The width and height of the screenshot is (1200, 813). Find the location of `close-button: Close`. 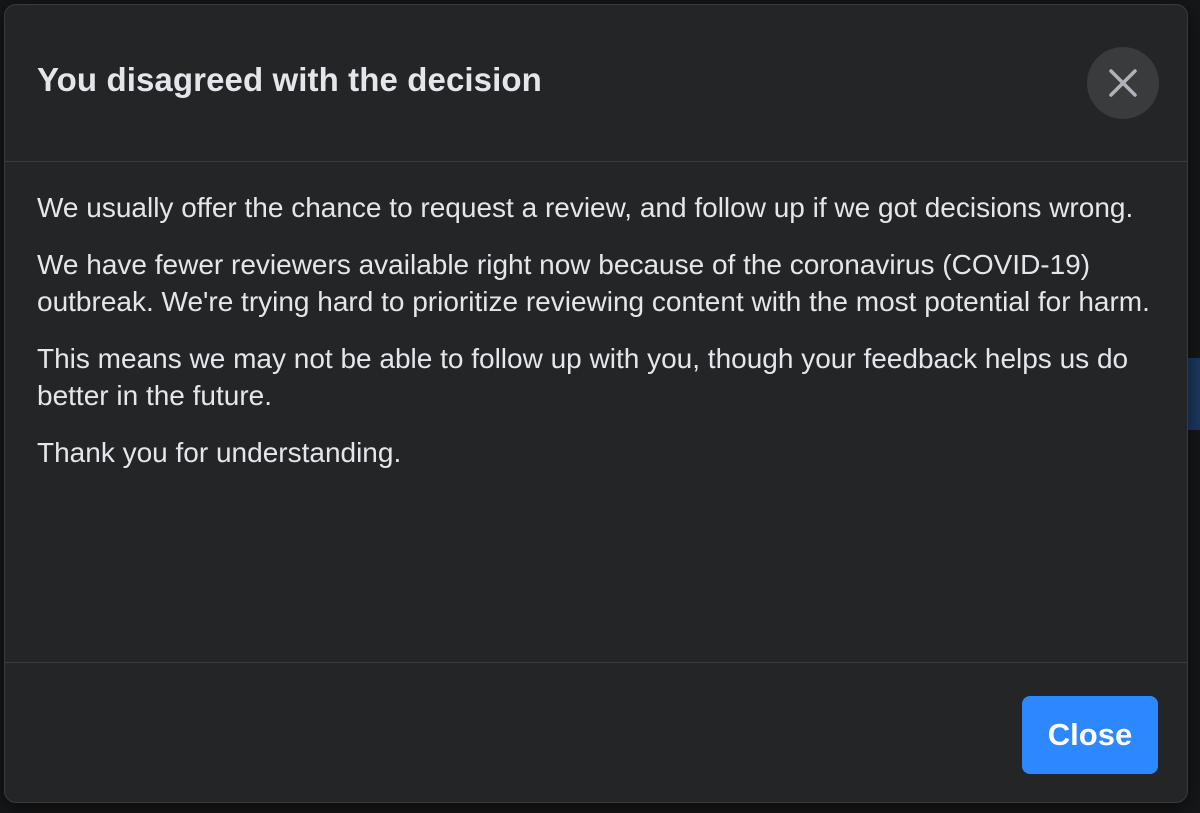

close-button: Close is located at coordinates (1090, 735).